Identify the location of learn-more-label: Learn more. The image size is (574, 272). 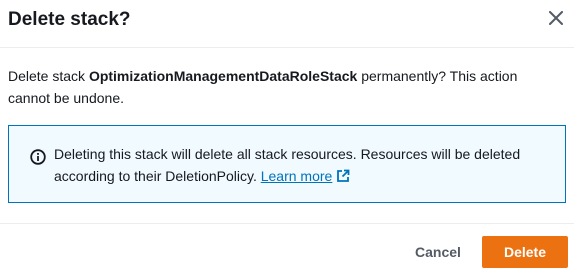
(296, 176).